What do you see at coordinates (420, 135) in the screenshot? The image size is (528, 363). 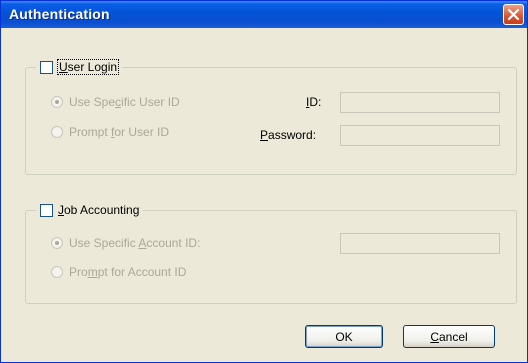 I see `password-field` at bounding box center [420, 135].